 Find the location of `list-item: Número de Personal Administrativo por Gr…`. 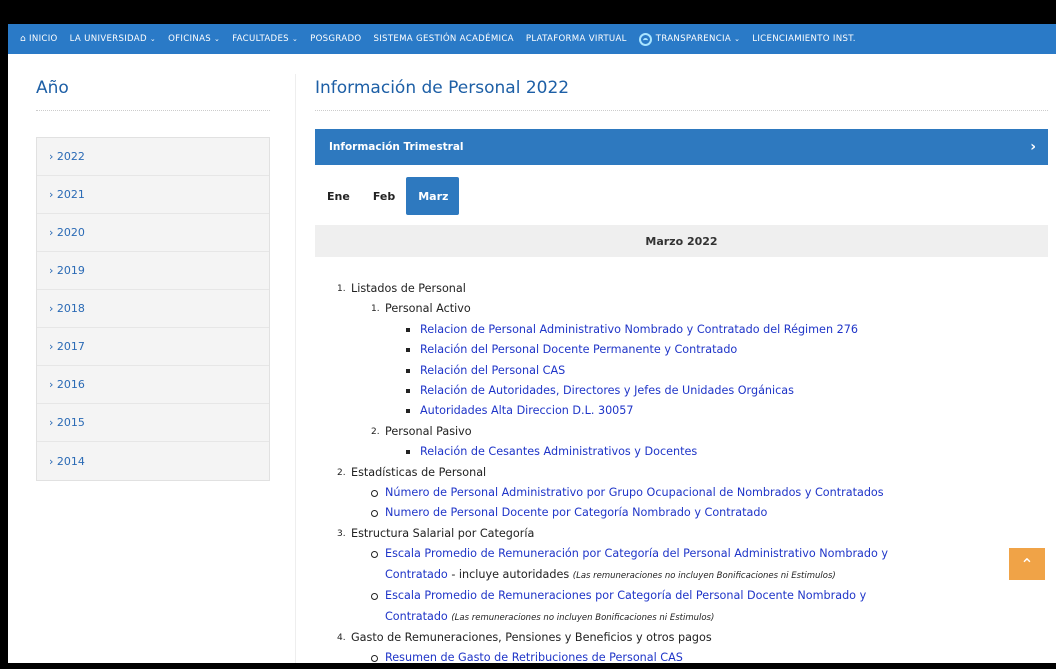

list-item: Número de Personal Administrativo por Gr… is located at coordinates (696, 493).